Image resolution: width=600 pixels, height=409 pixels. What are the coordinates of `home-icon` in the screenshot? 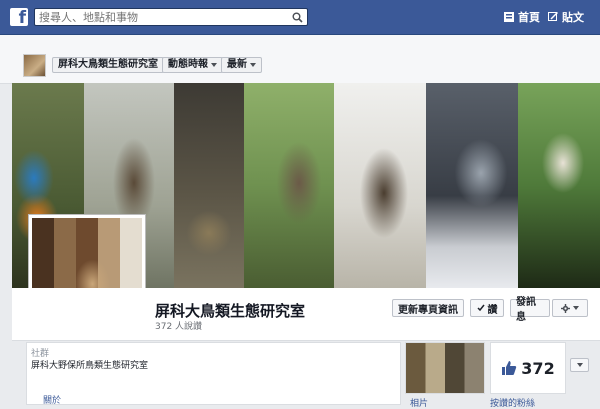 It's located at (509, 17).